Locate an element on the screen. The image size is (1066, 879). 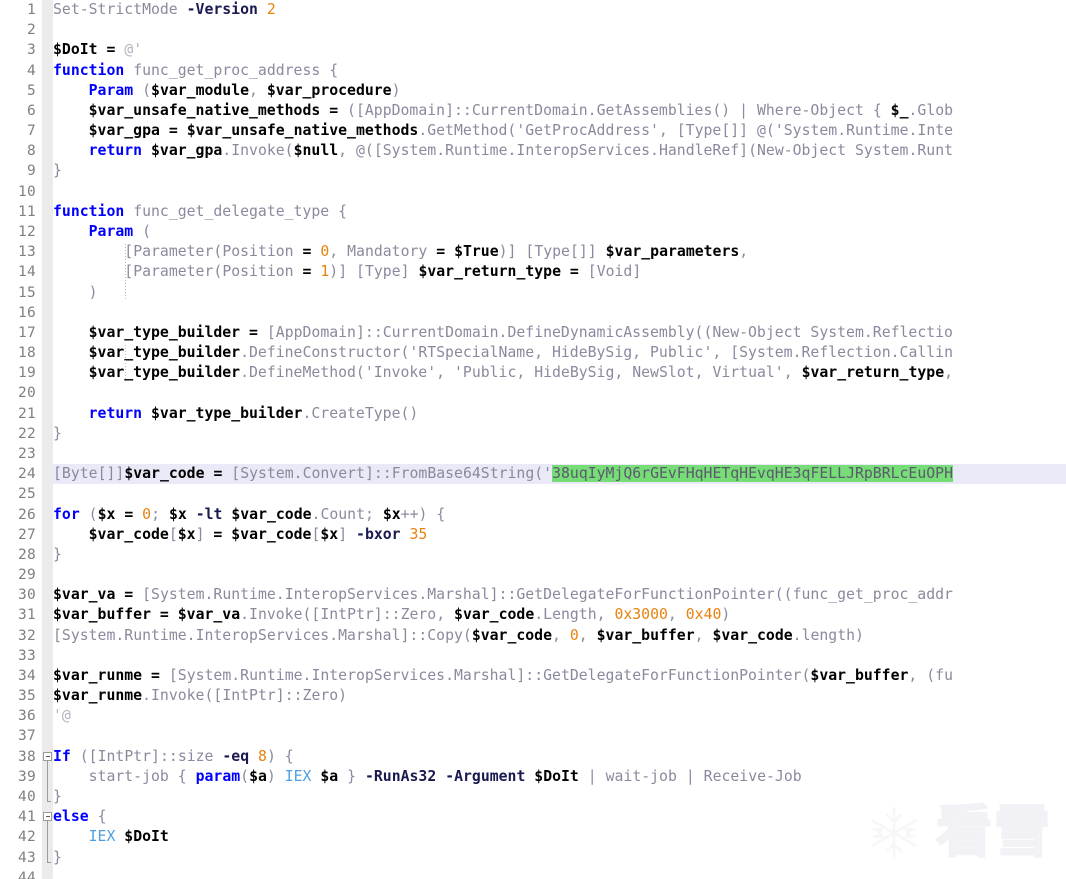
line-number: 37 is located at coordinates (26, 736).